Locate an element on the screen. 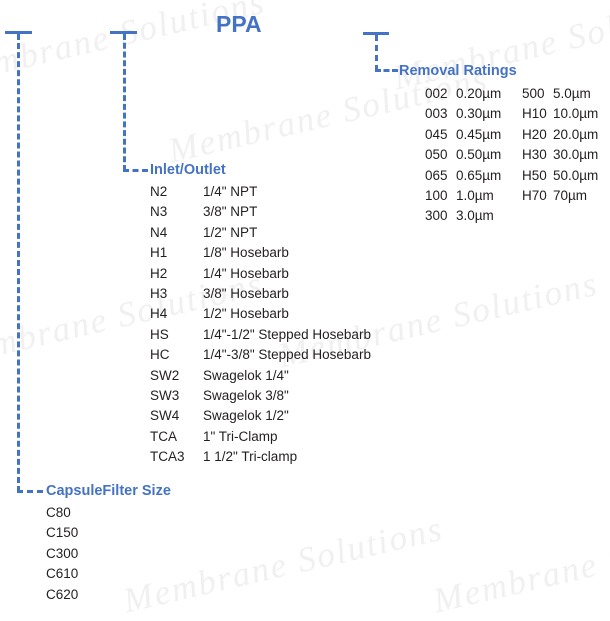 The width and height of the screenshot is (610, 621). inlet-outlet-row: H1 1/8" Hosebarb is located at coordinates (260, 253).